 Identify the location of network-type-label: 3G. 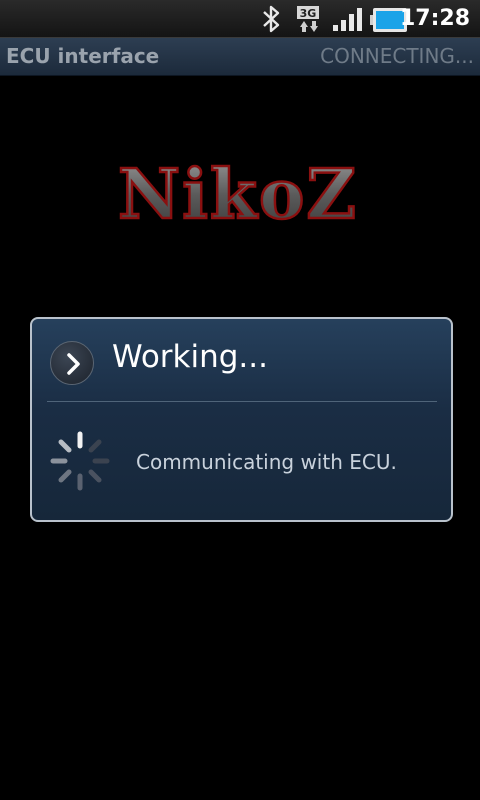
(308, 13).